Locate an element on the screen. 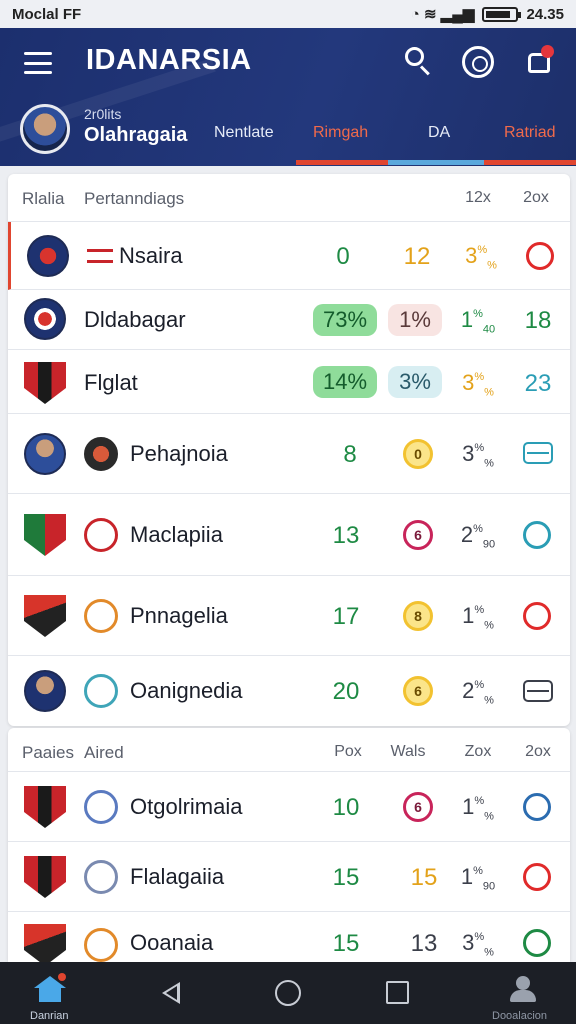 This screenshot has width=576, height=1024. tab-rimgah: Rimgah is located at coordinates (340, 133).